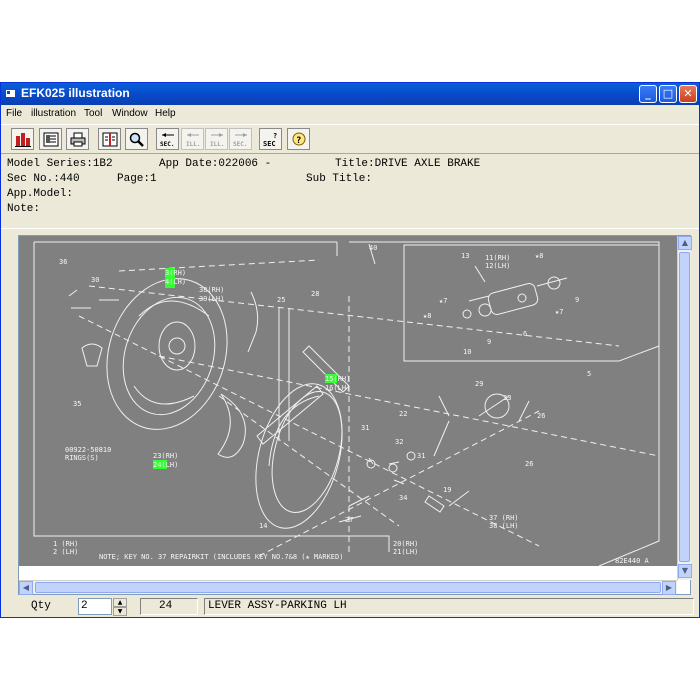 The image size is (700, 700). What do you see at coordinates (350, 94) in the screenshot?
I see `title-bar: EFK025 illustration _ □ ✕` at bounding box center [350, 94].